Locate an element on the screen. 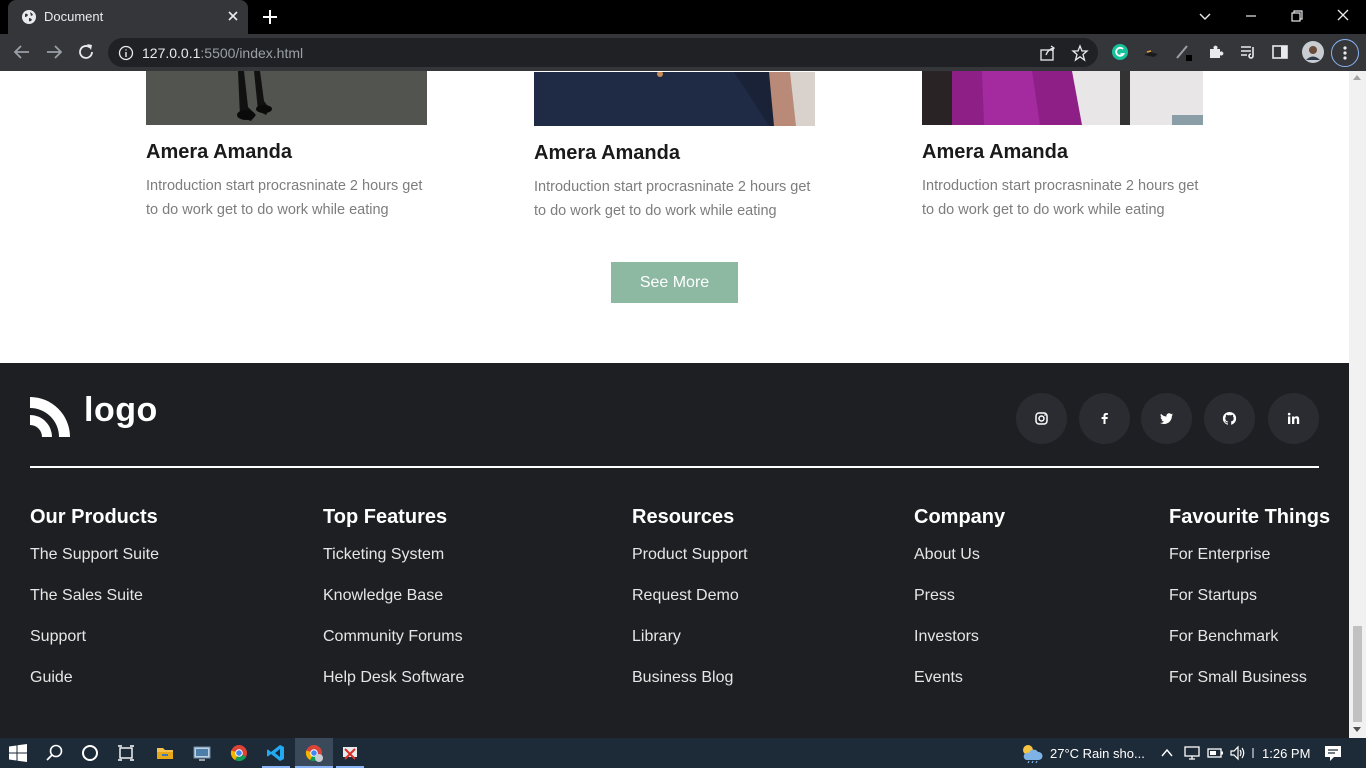 The image size is (1366, 768). footer-link: Support is located at coordinates (94, 648).